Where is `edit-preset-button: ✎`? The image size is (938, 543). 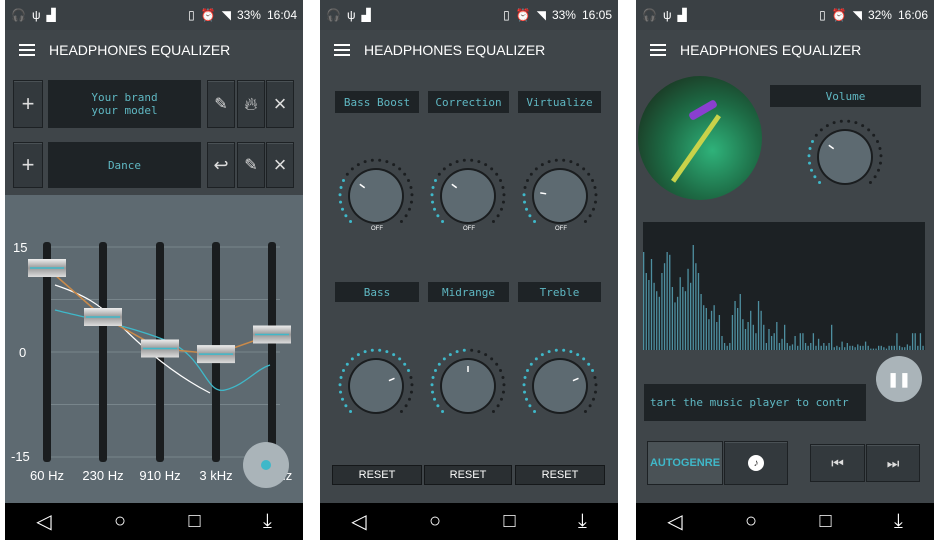 edit-preset-button: ✎ is located at coordinates (251, 165).